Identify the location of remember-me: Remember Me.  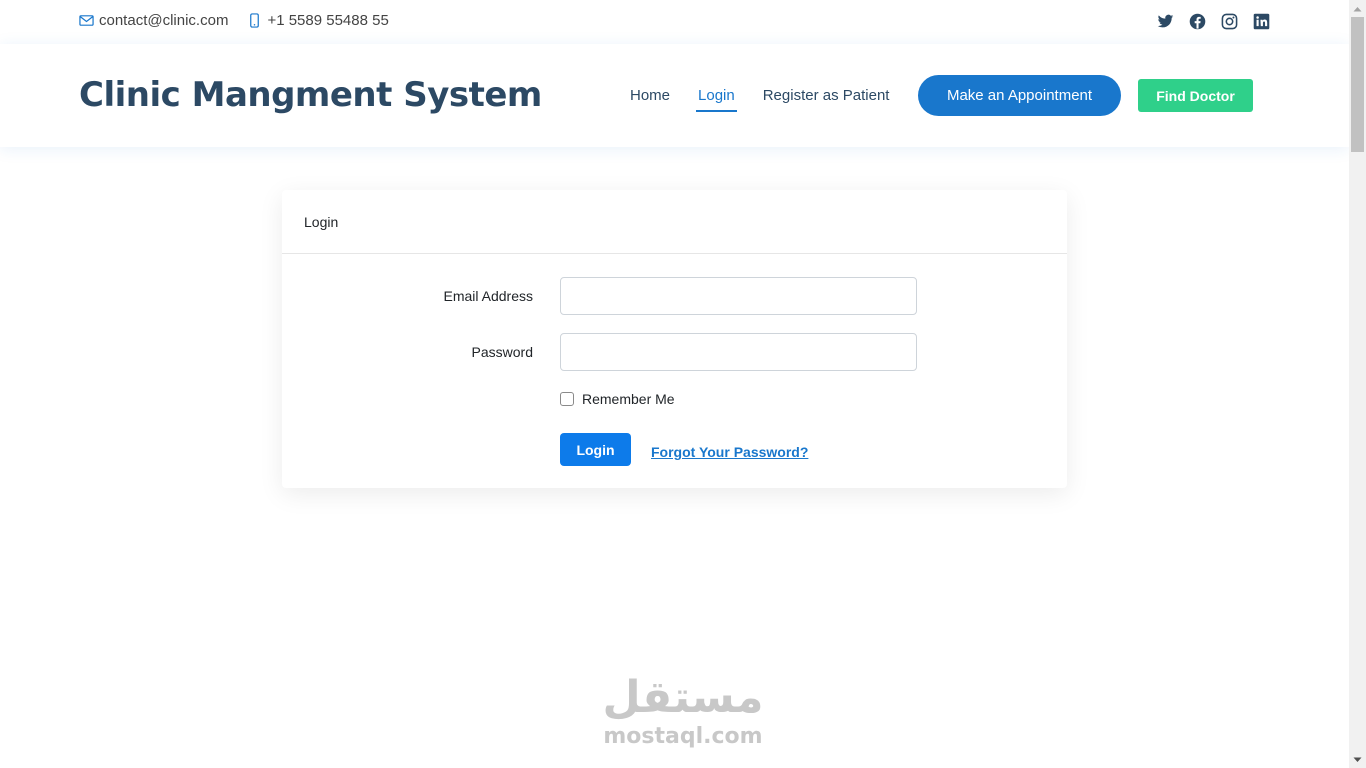
(617, 399).